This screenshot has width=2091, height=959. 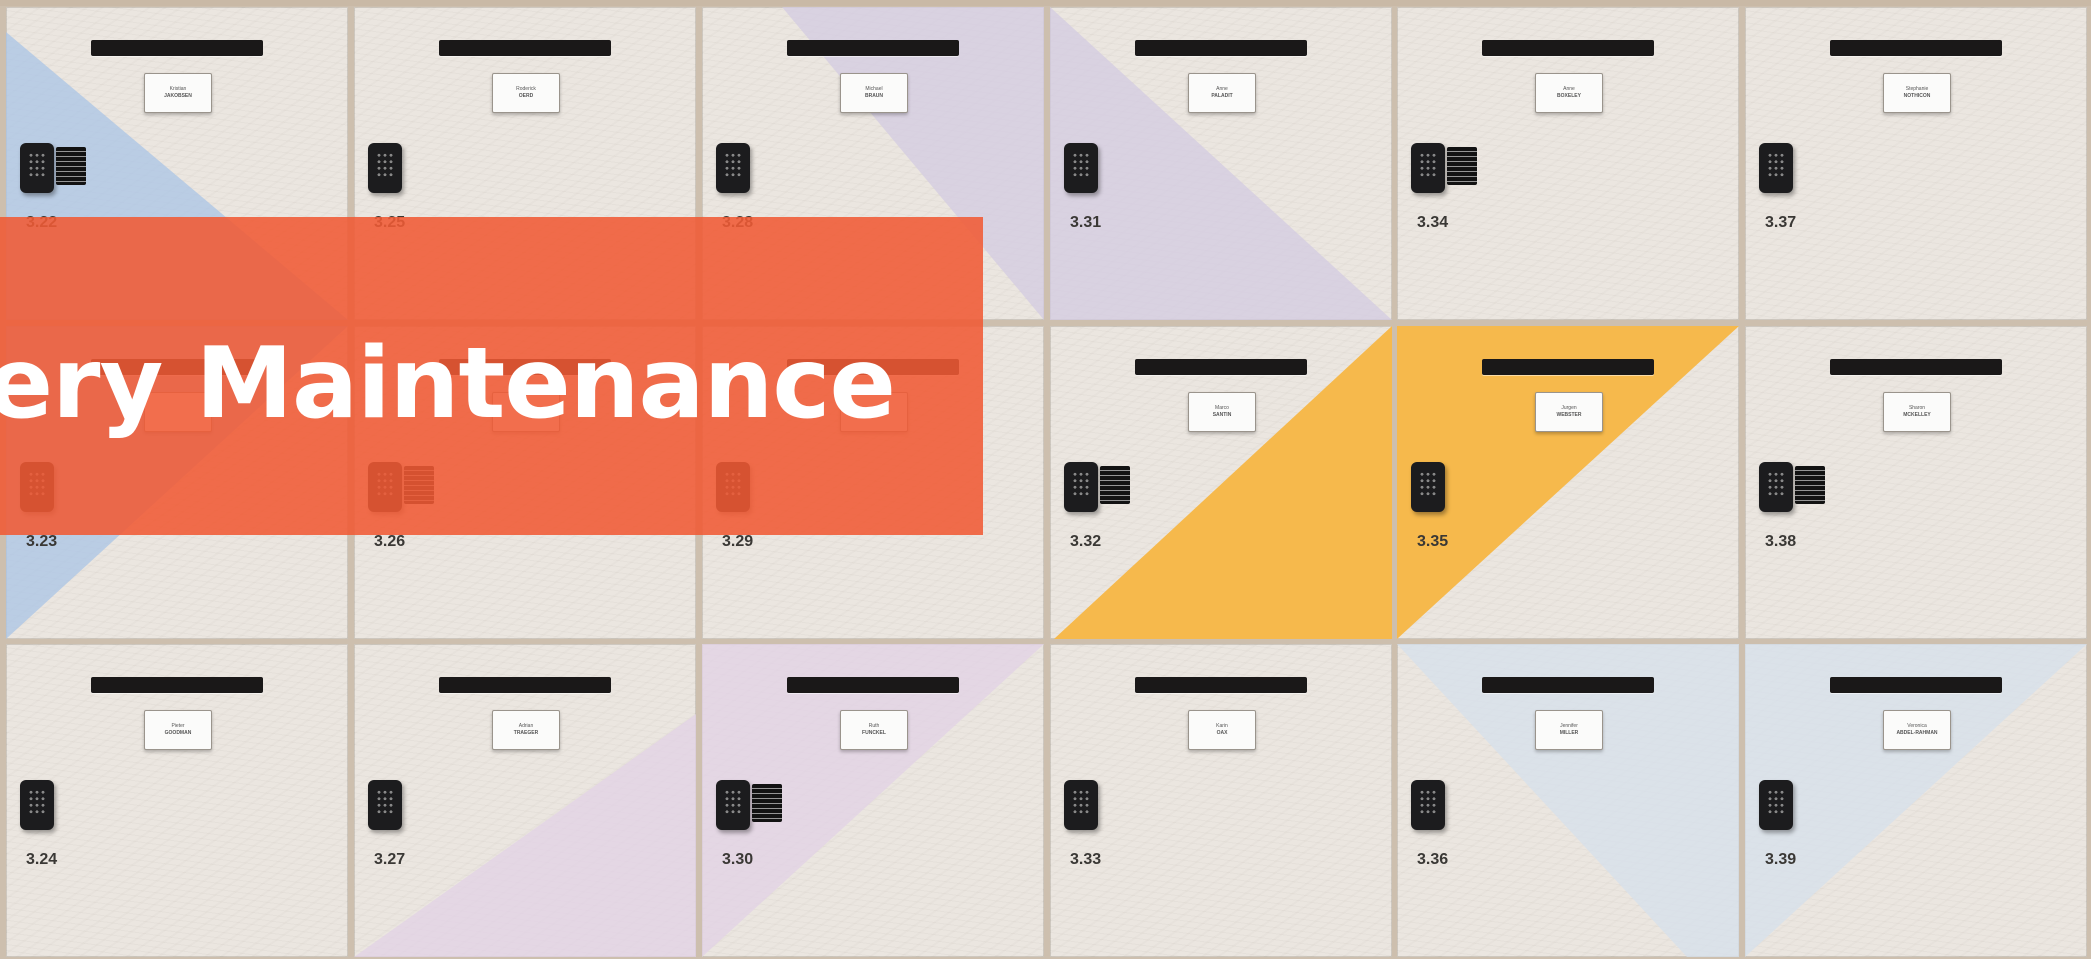 I want to click on locker-number: 3.26, so click(x=390, y=541).